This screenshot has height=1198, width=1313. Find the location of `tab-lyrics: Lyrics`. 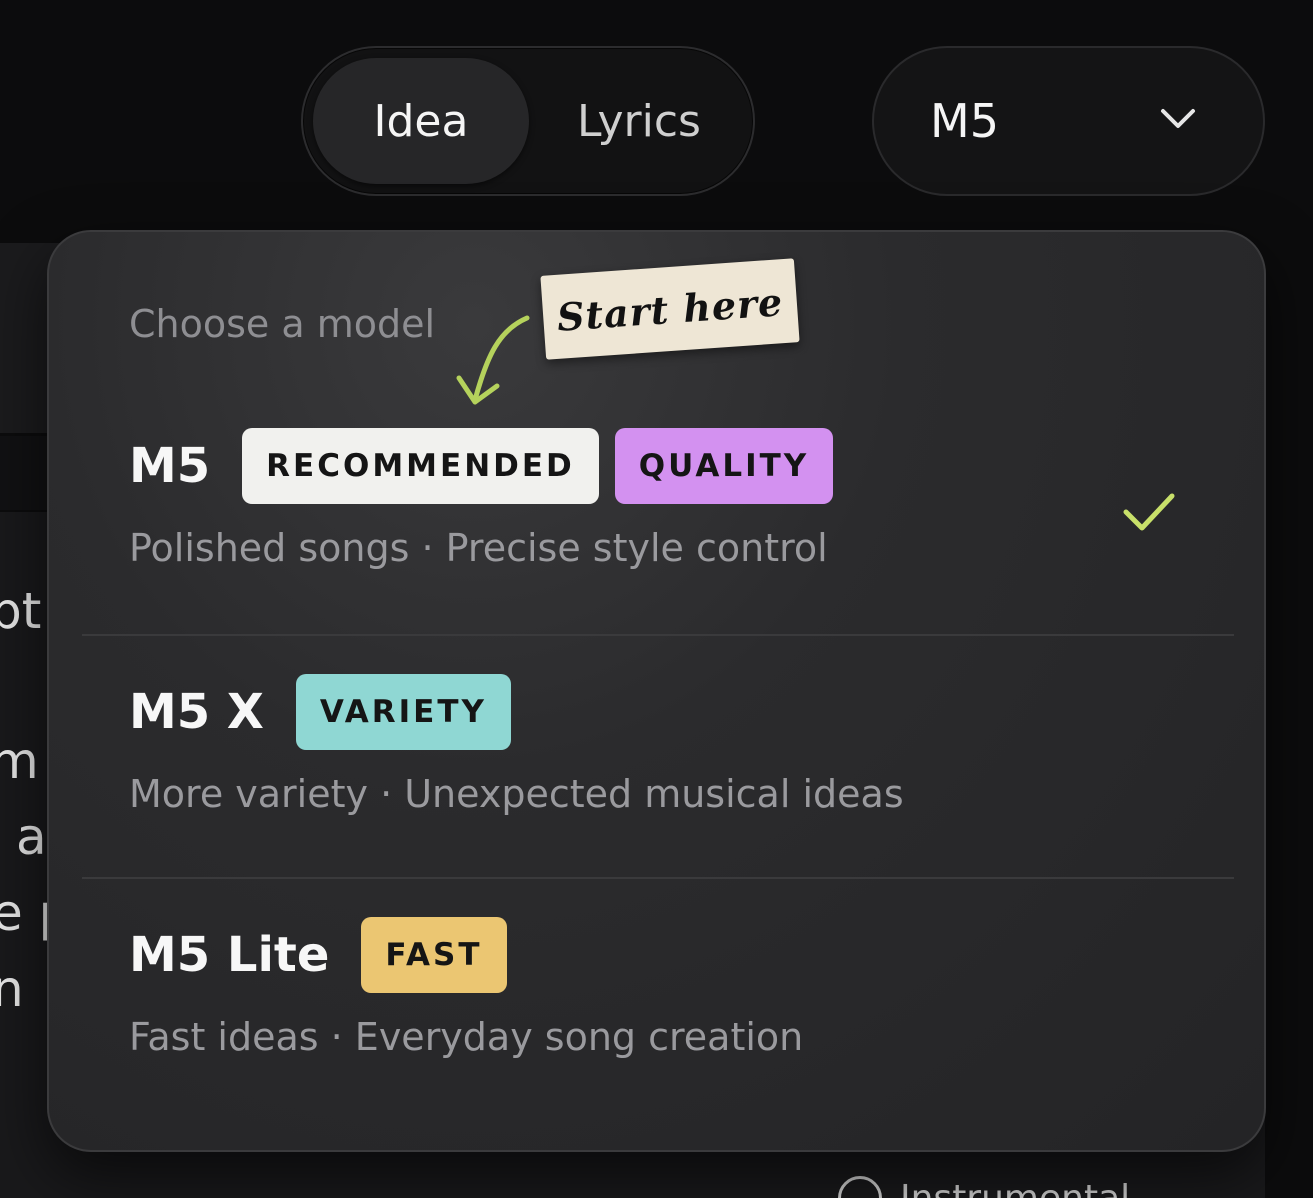

tab-lyrics: Lyrics is located at coordinates (639, 121).